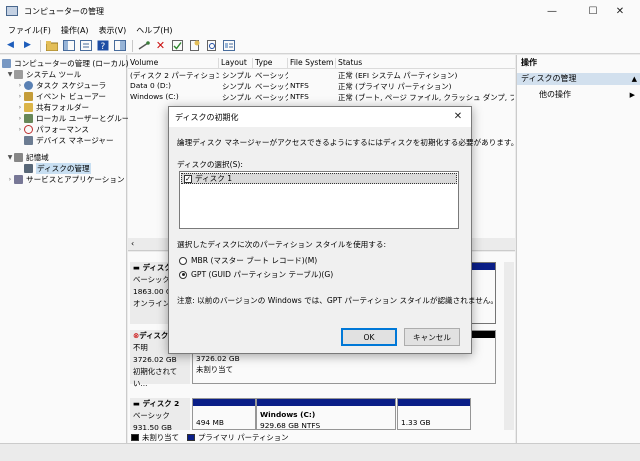 The width and height of the screenshot is (640, 461). What do you see at coordinates (432, 337) in the screenshot?
I see `cancel-button: キャンセル` at bounding box center [432, 337].